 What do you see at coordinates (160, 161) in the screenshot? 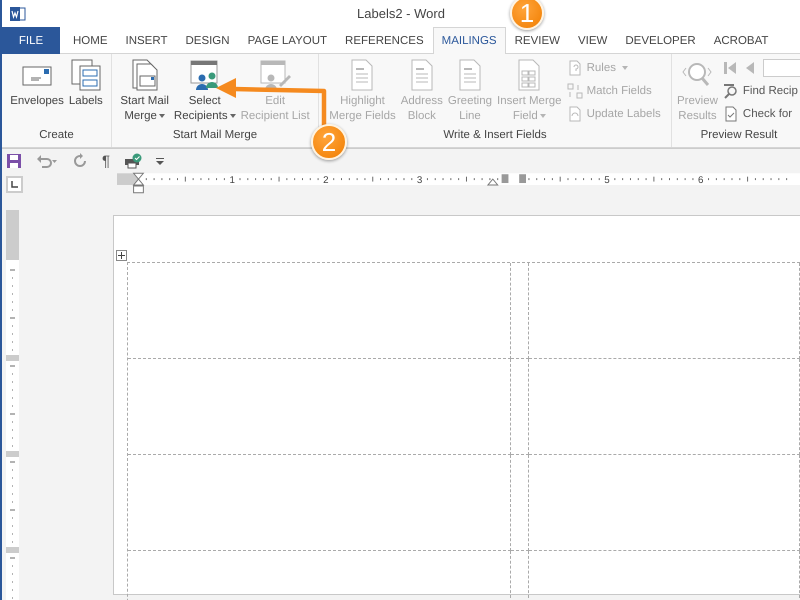
I see `customize-caret-icon` at bounding box center [160, 161].